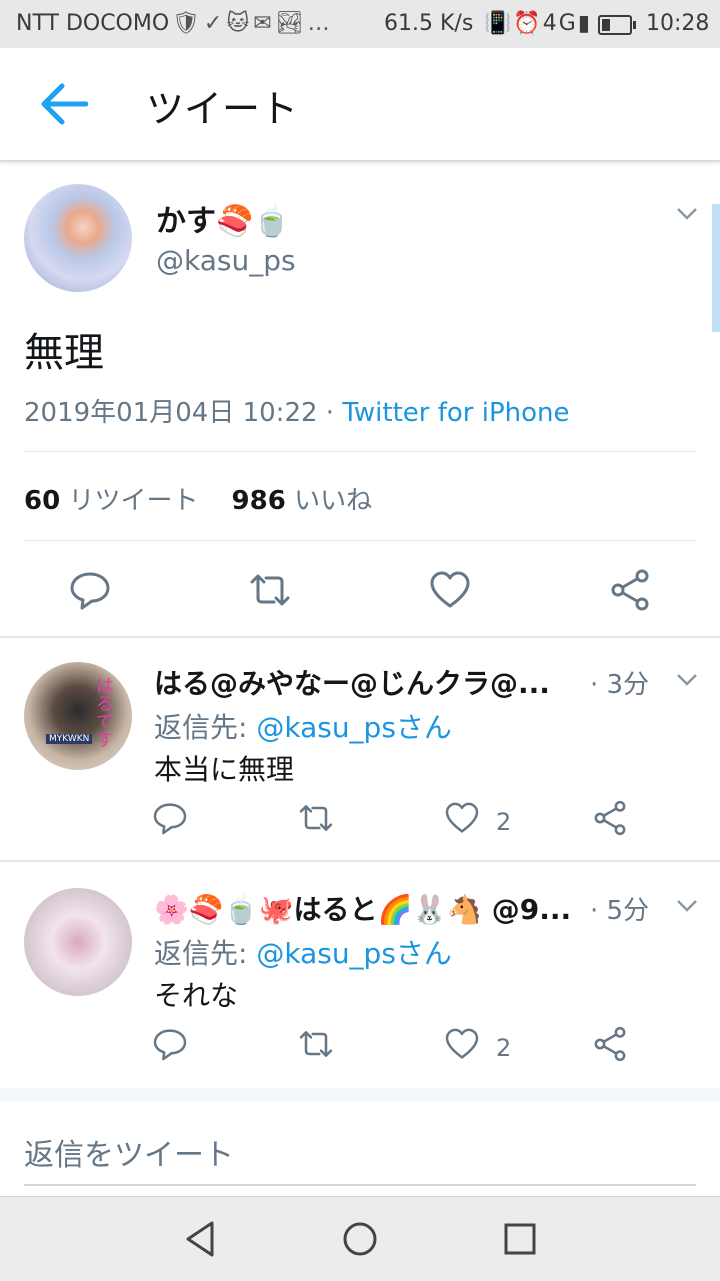 Image resolution: width=720 pixels, height=1281 pixels. Describe the element at coordinates (222, 109) in the screenshot. I see `page-title: ツイート` at that location.